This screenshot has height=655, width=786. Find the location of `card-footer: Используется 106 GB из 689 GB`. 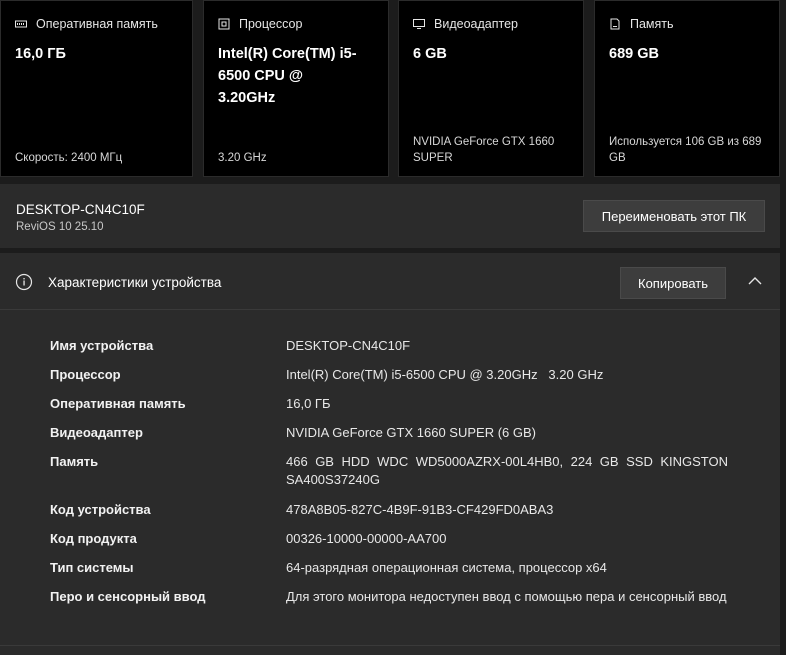

card-footer: Используется 106 GB из 689 GB is located at coordinates (685, 150).